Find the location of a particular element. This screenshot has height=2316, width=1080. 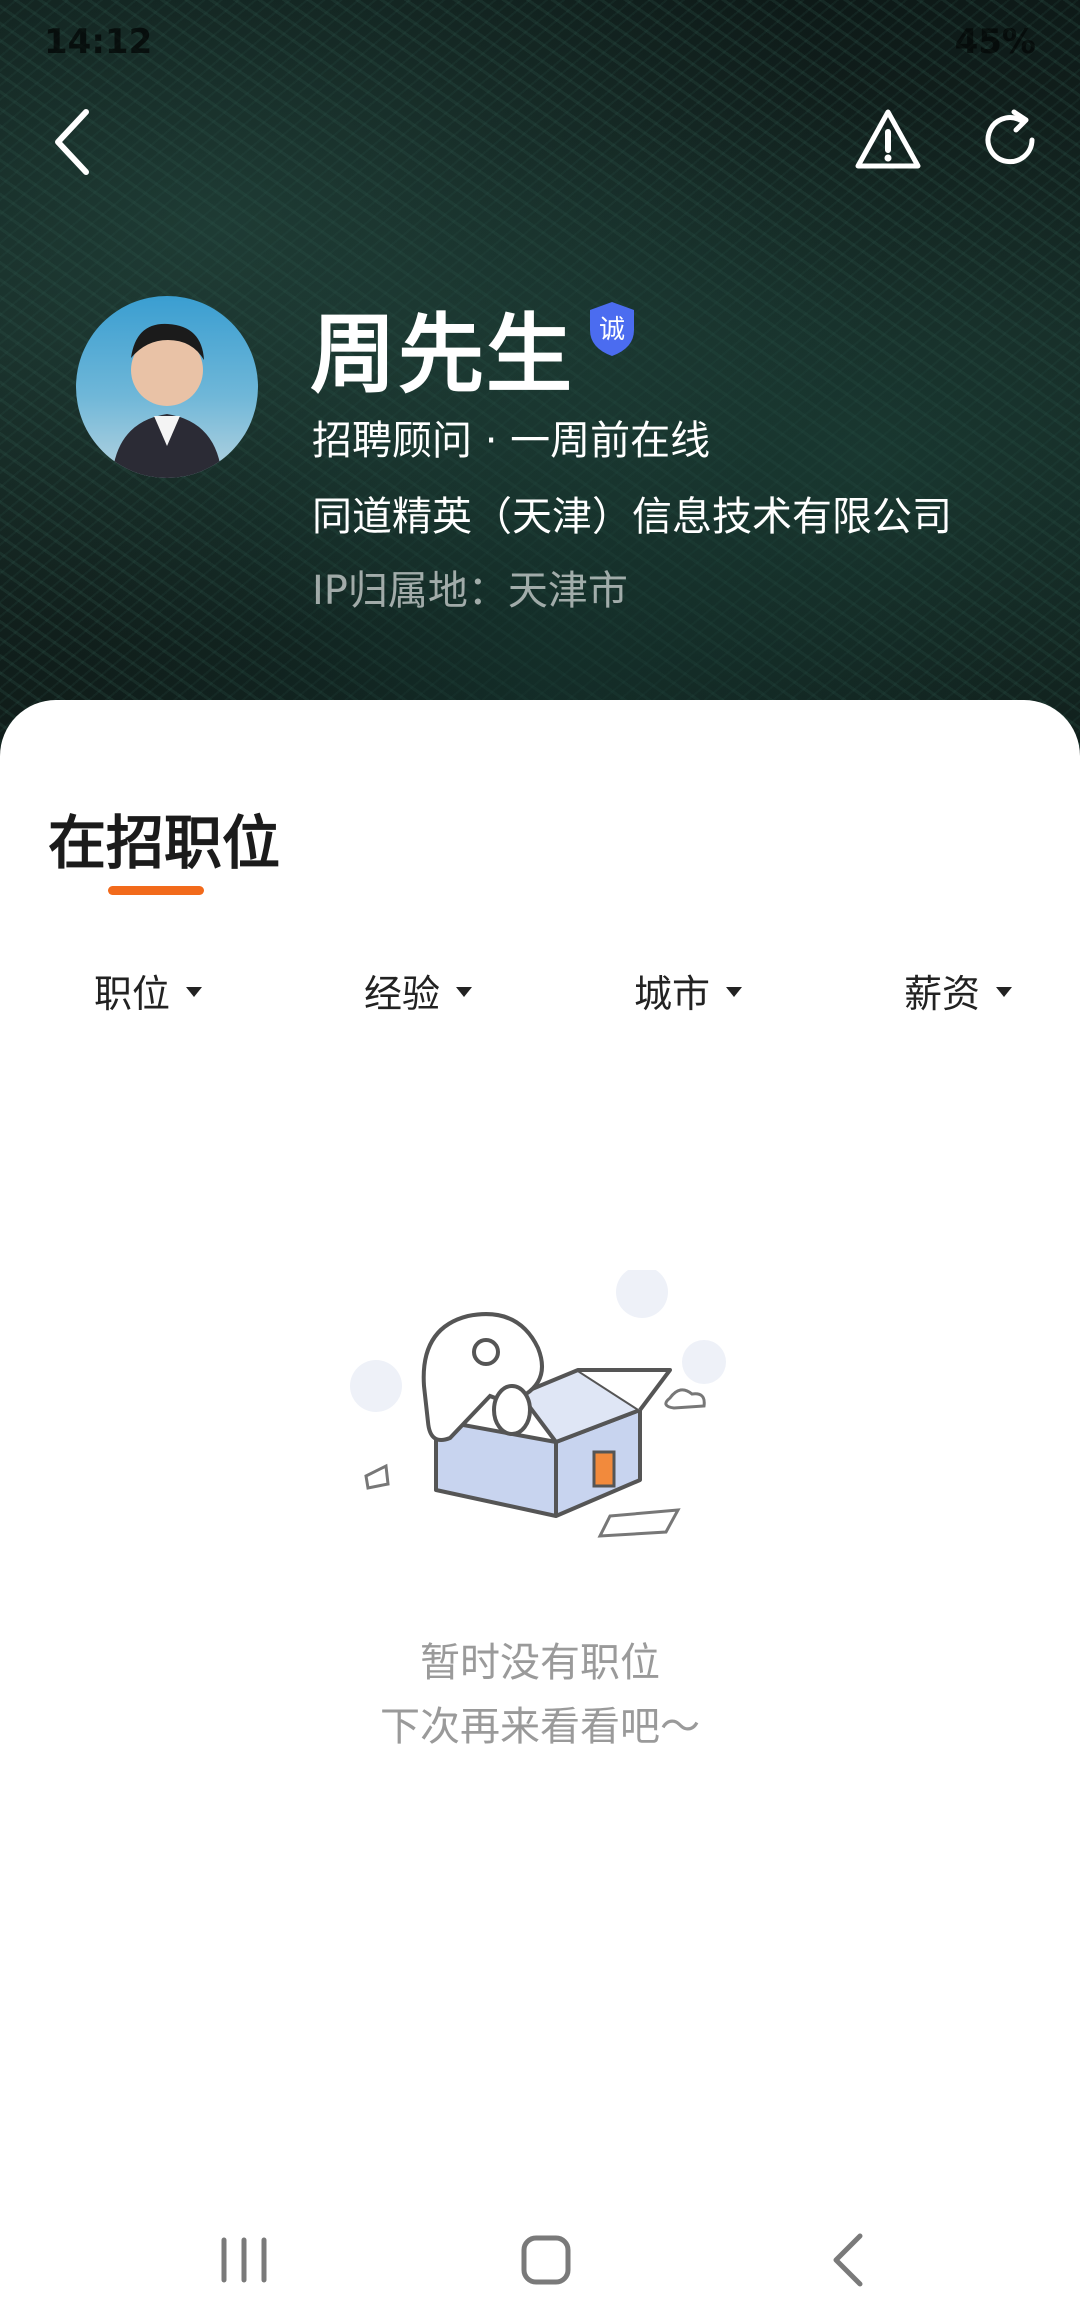

shield-badge-icon: 诚 is located at coordinates (612, 329).